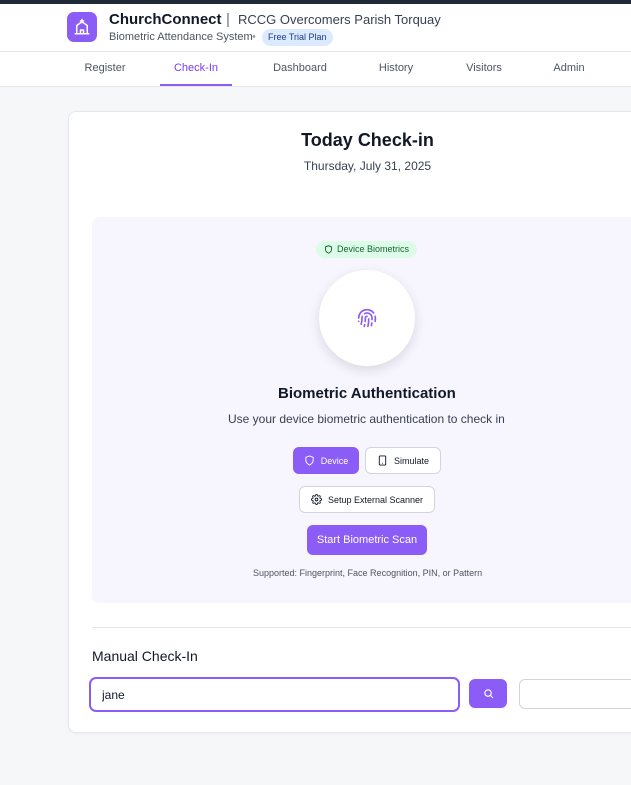  What do you see at coordinates (411, 460) in the screenshot?
I see `simulate-button-label: Simulate` at bounding box center [411, 460].